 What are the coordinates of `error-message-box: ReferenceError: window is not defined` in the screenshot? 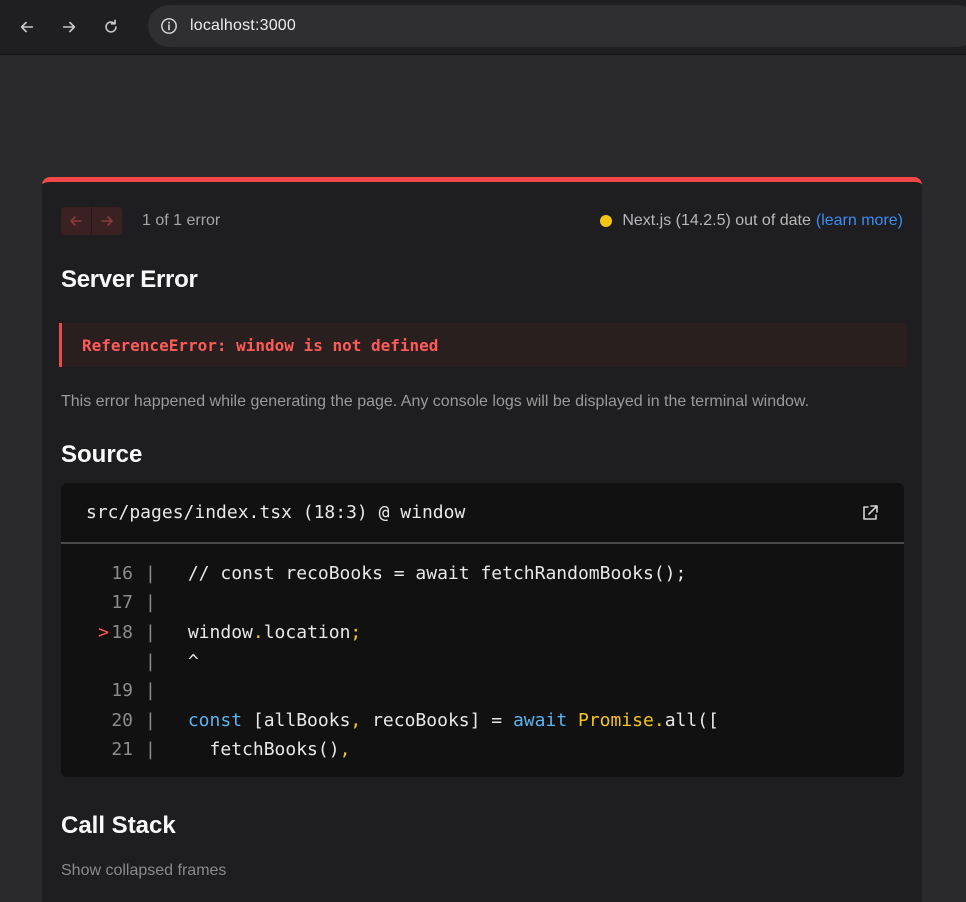 It's located at (483, 345).